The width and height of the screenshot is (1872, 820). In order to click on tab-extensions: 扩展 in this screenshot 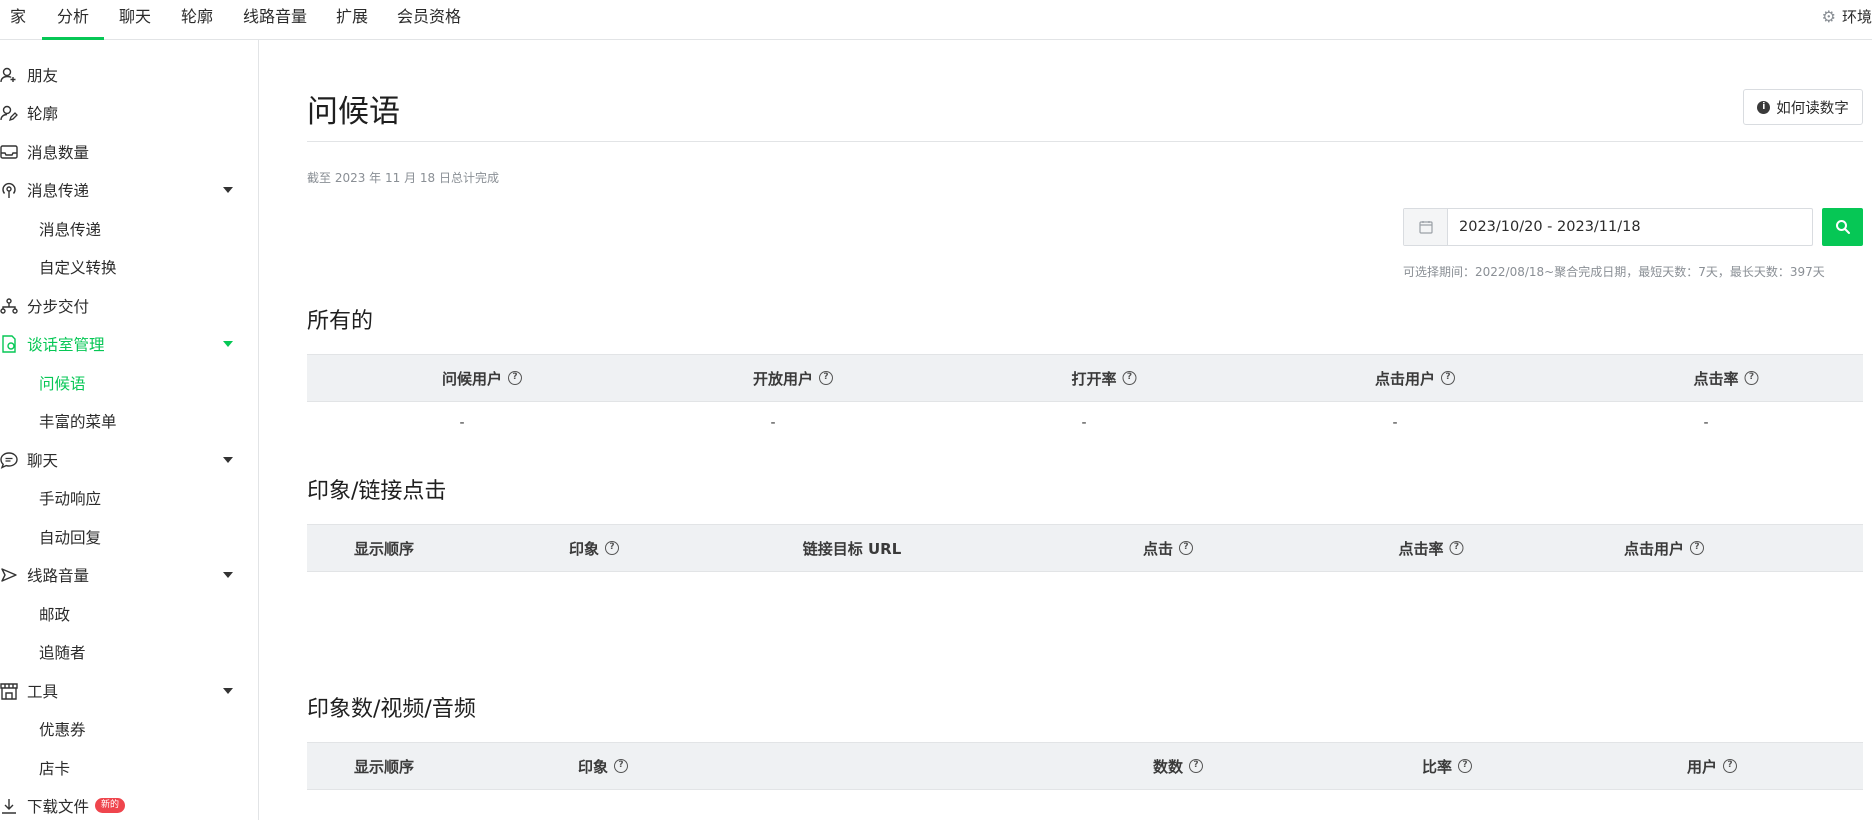, I will do `click(352, 20)`.